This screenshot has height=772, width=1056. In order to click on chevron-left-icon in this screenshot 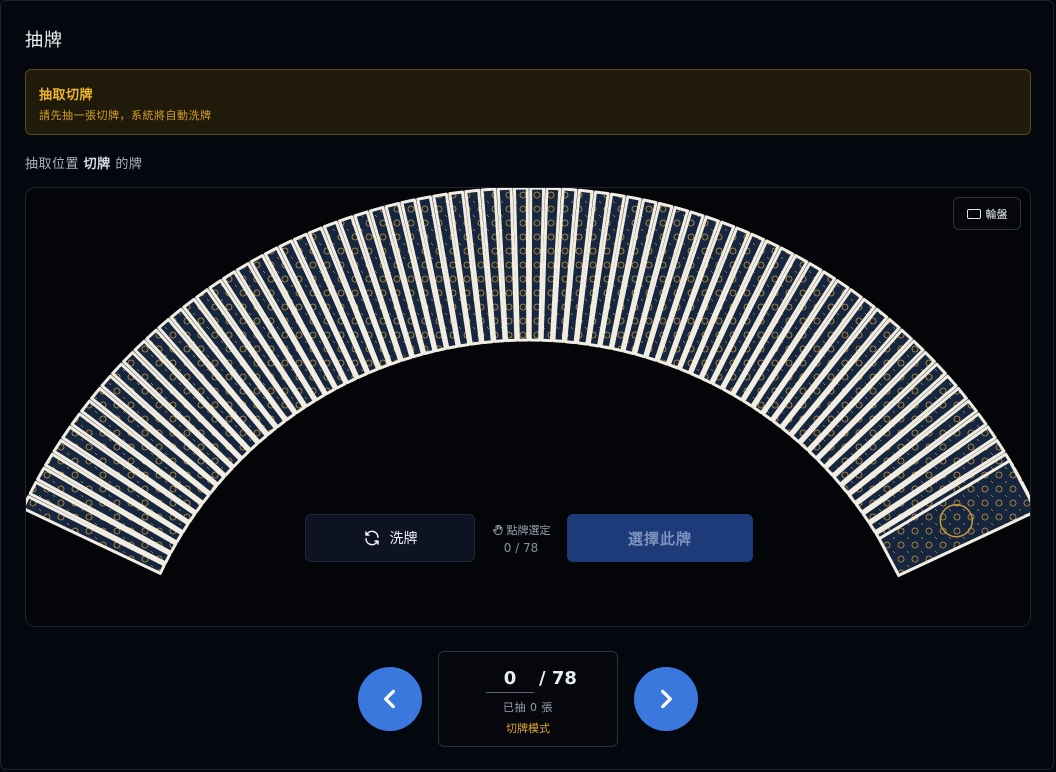, I will do `click(389, 699)`.